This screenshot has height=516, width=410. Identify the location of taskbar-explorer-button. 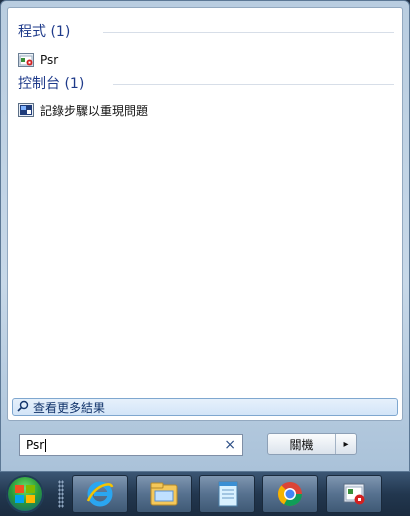
(164, 494).